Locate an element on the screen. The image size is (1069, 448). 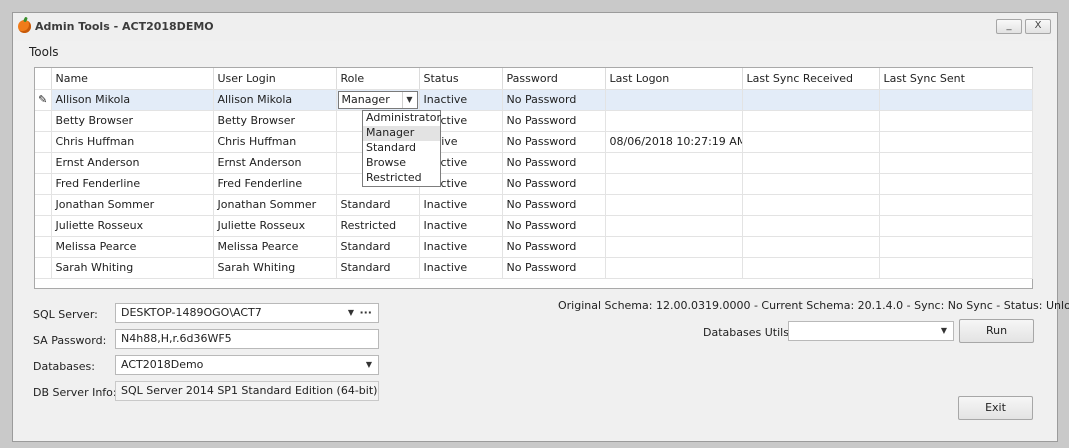
cell-login: Allison Mikola is located at coordinates (275, 100).